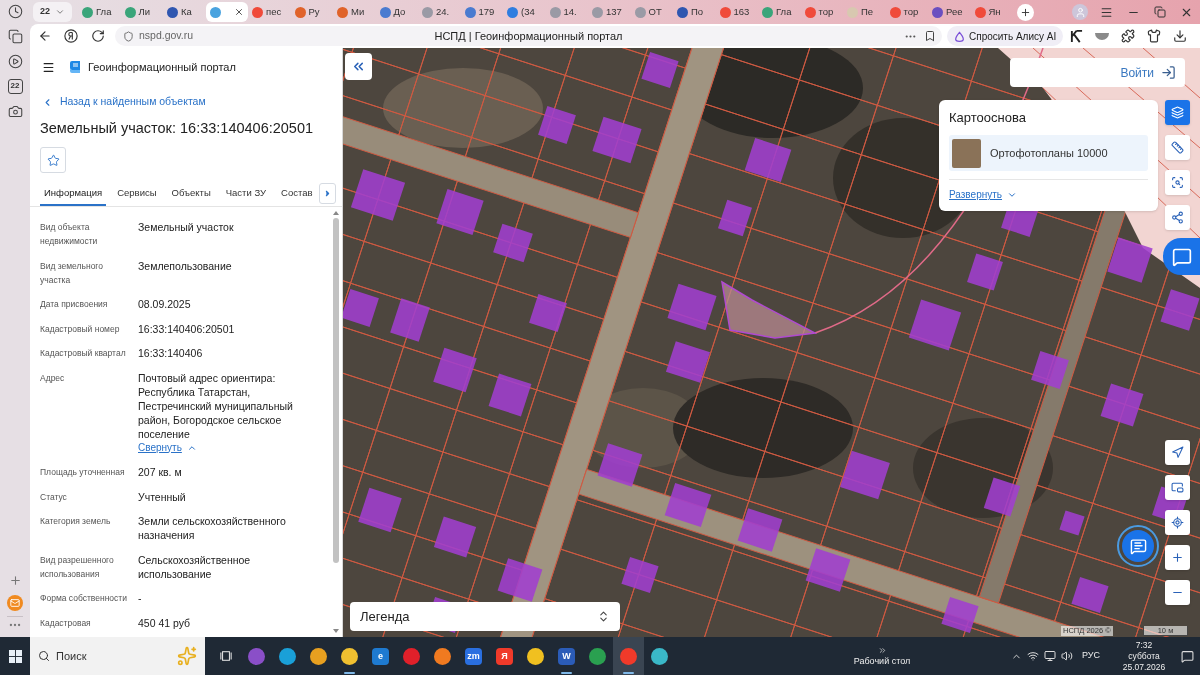 The image size is (1200, 675). Describe the element at coordinates (137, 194) in the screenshot. I see `panel-tab: Сервисы` at that location.